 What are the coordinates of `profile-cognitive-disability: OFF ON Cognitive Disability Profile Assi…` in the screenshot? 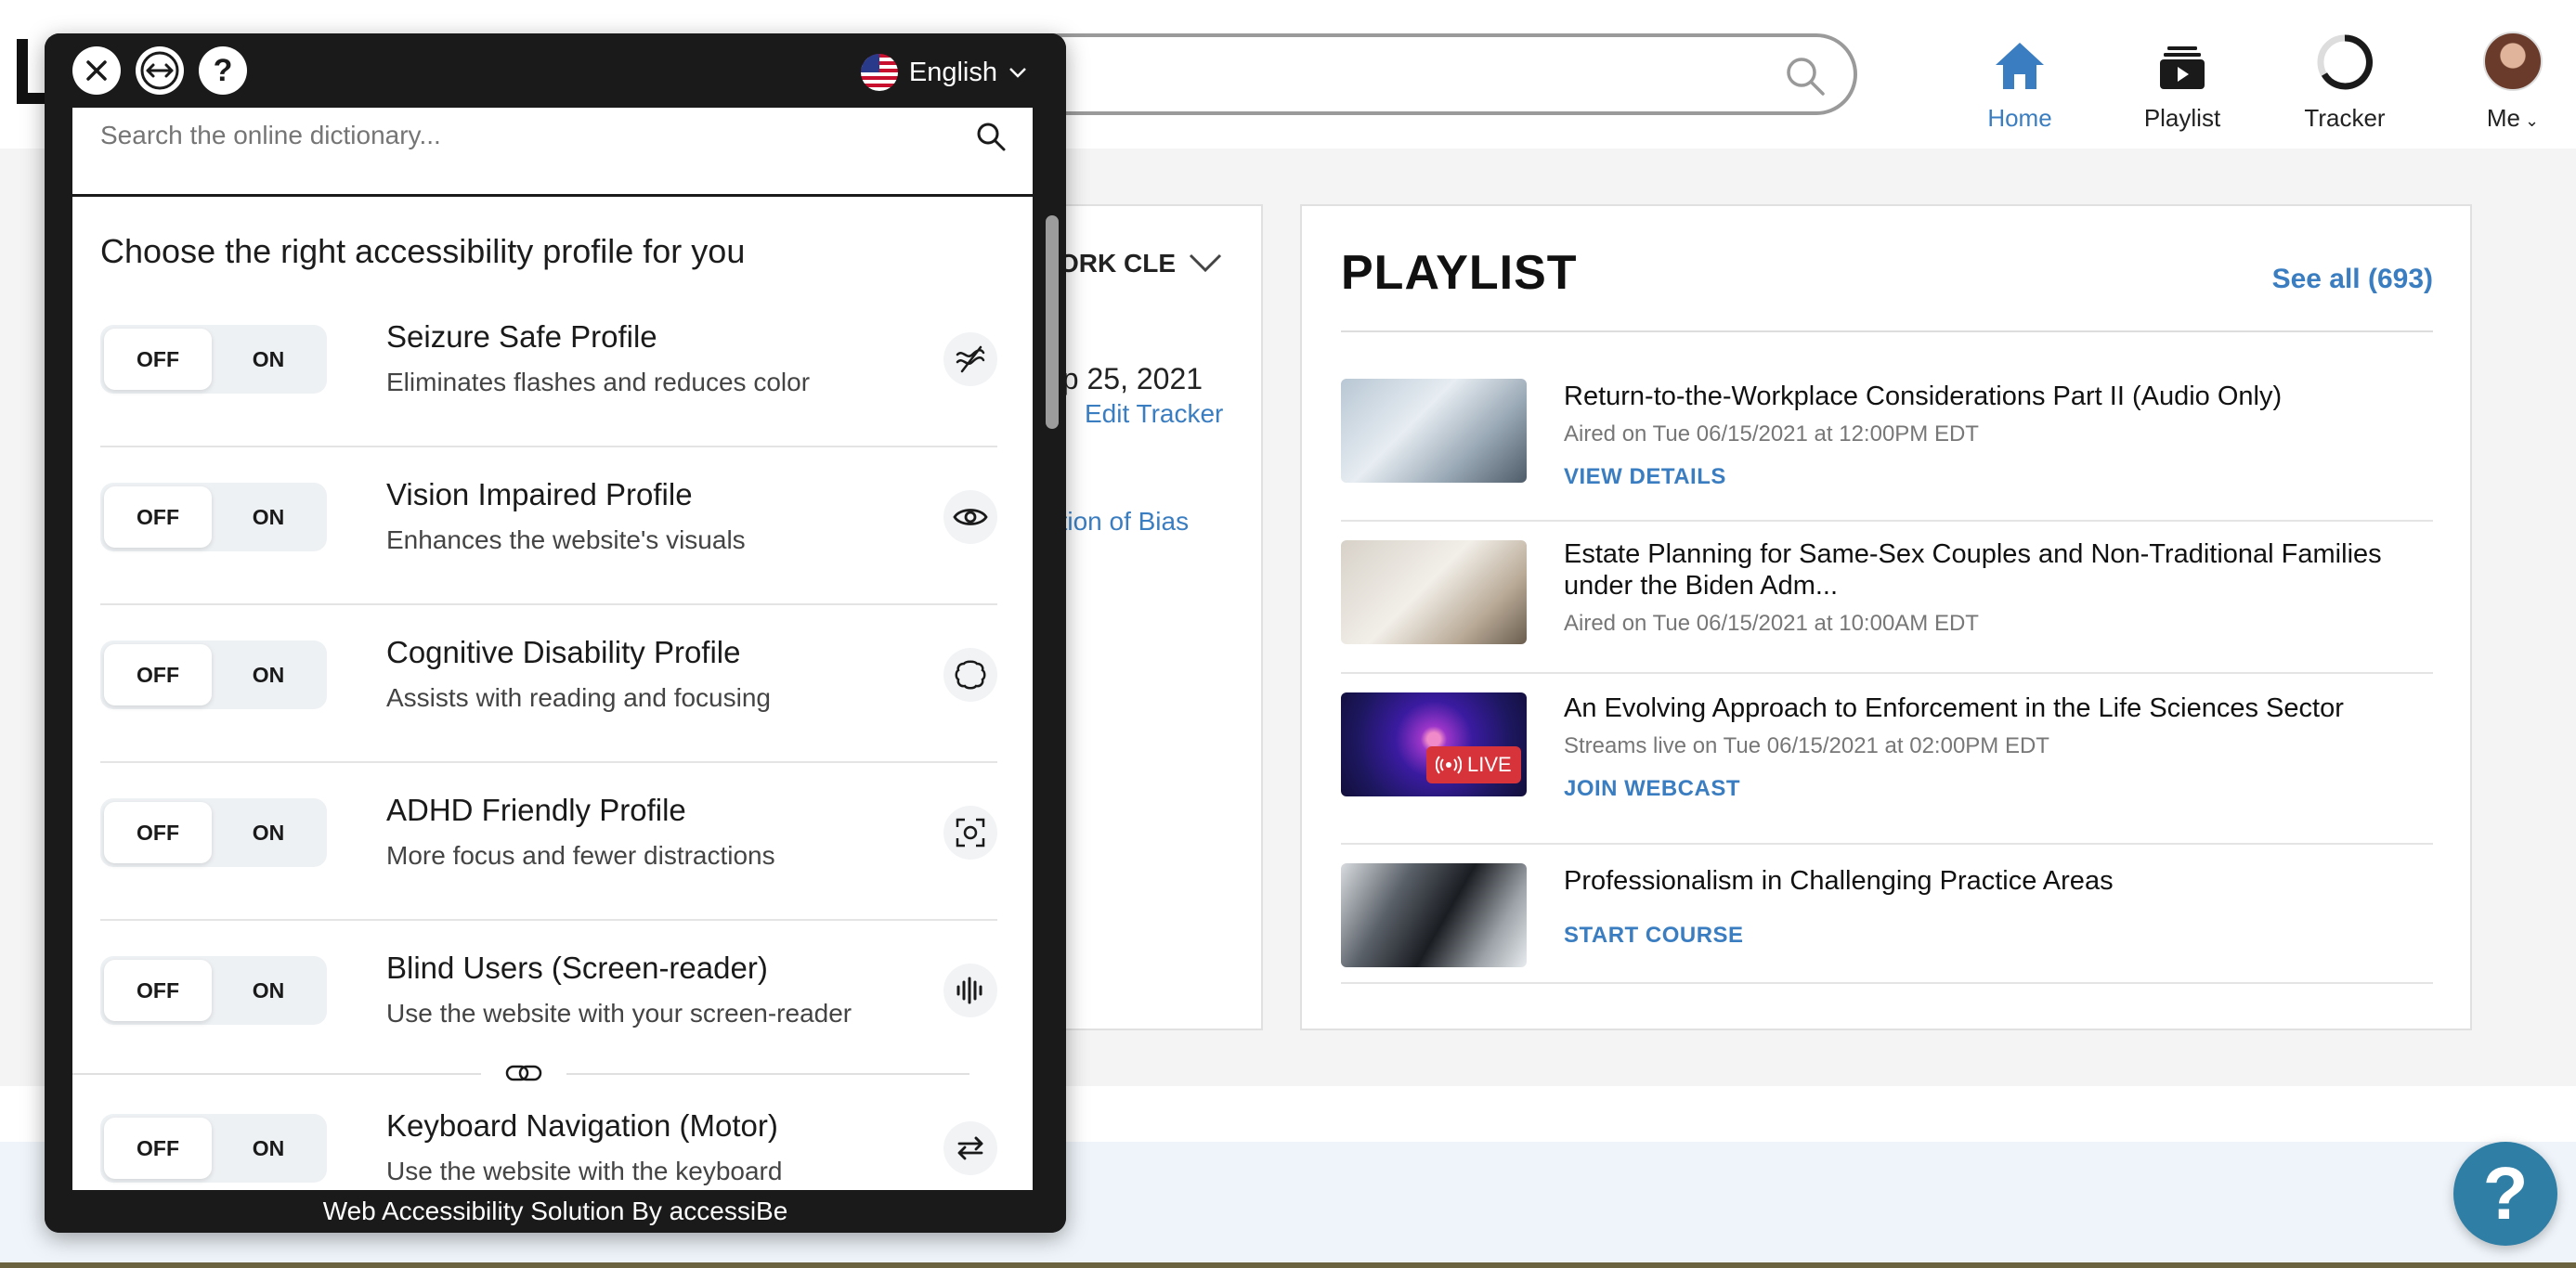 It's located at (548, 684).